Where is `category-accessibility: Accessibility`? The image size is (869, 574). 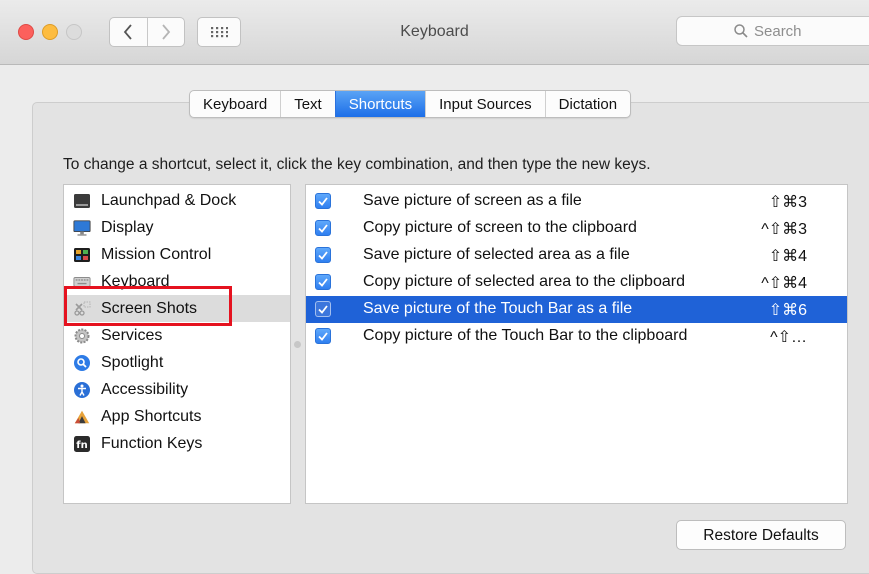
category-accessibility: Accessibility is located at coordinates (177, 389).